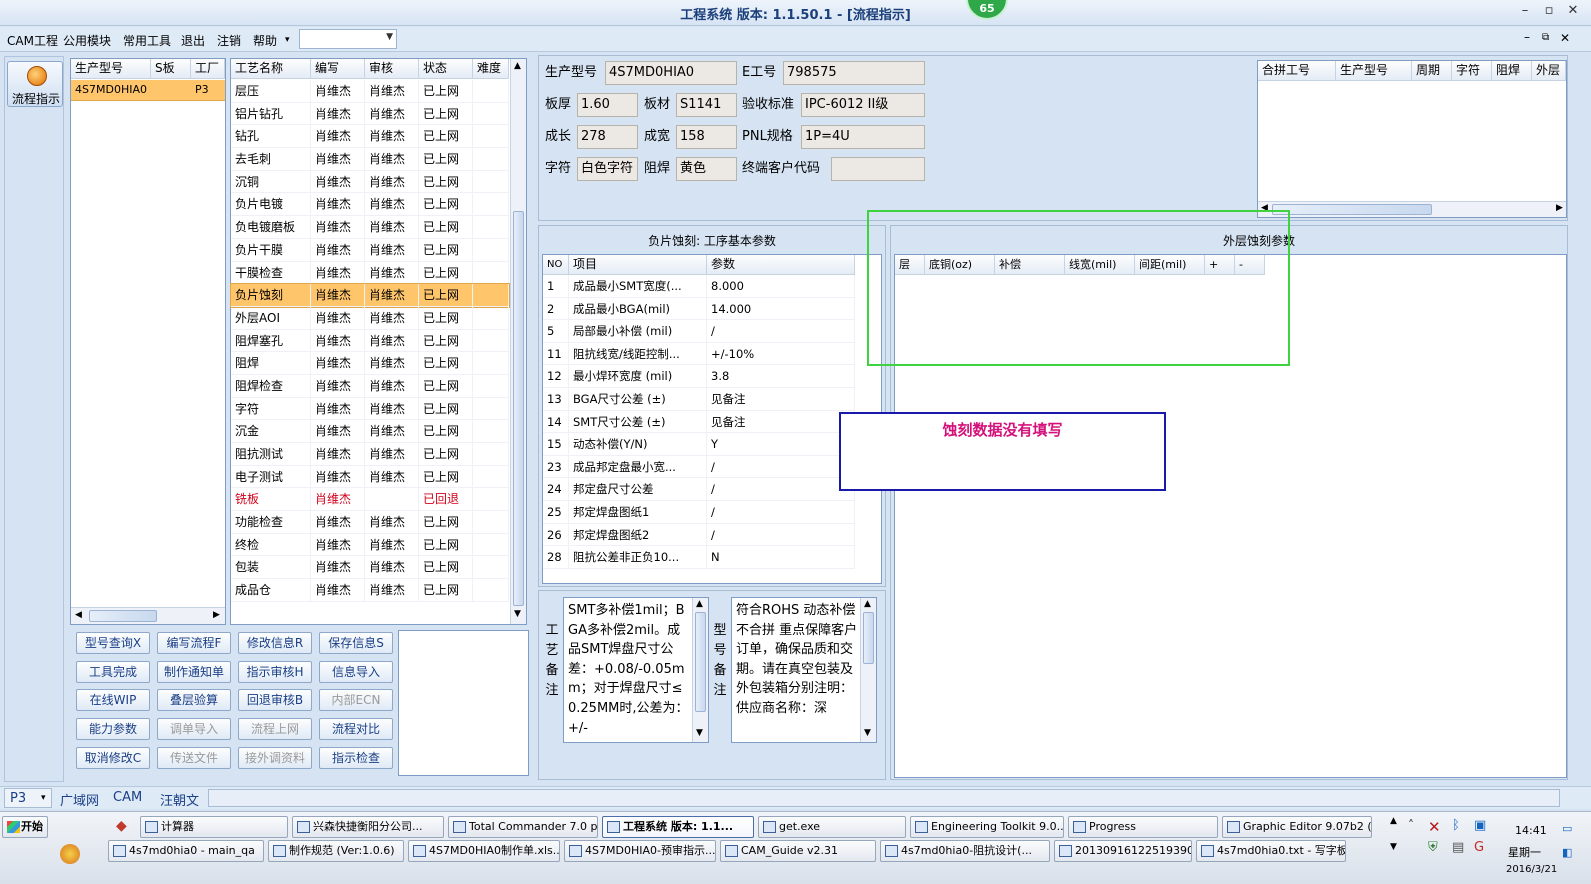 This screenshot has width=1591, height=884. I want to click on process-row: 字符 肖维杰 肖维杰 已上网, so click(370, 409).